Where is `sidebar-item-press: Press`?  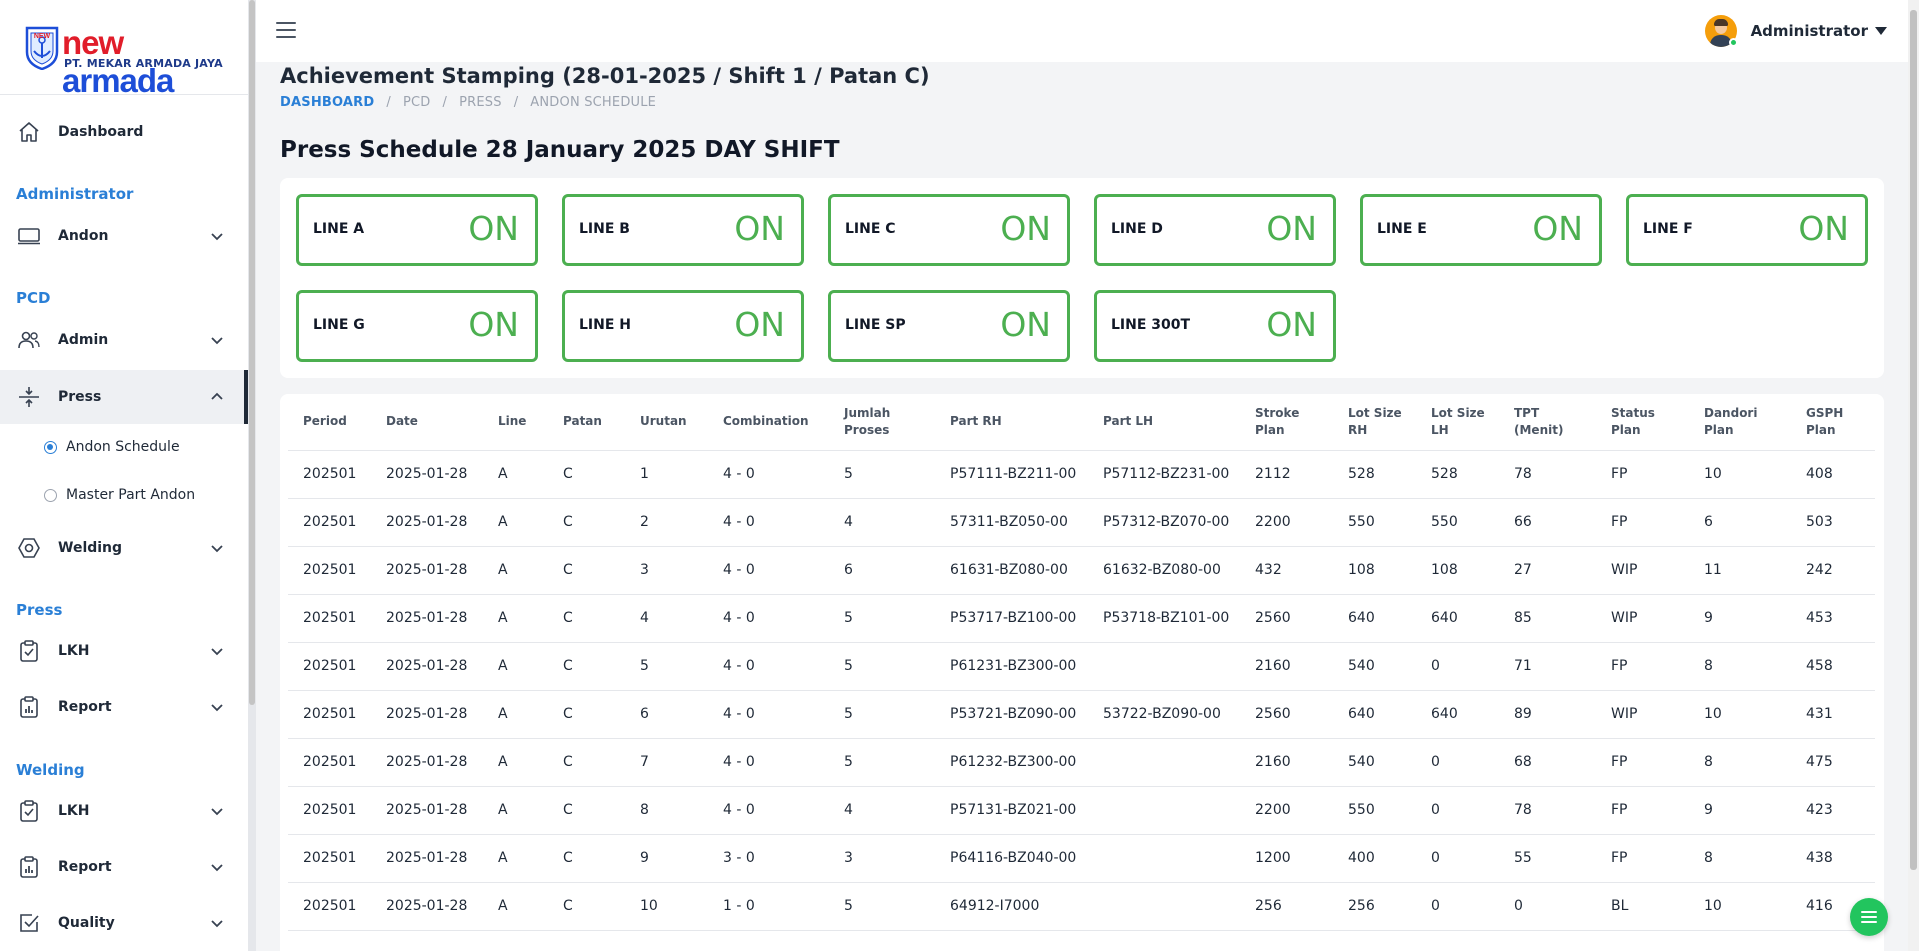
sidebar-item-press: Press is located at coordinates (124, 397).